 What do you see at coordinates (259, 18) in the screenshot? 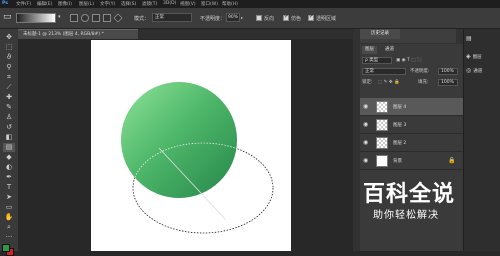
I see `reverse-checkbox` at bounding box center [259, 18].